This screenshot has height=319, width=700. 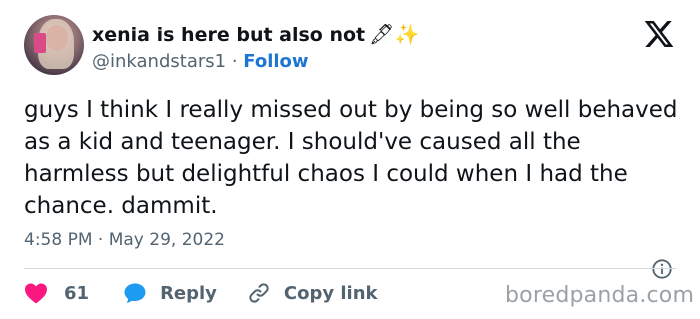 I want to click on divider, so click(x=350, y=268).